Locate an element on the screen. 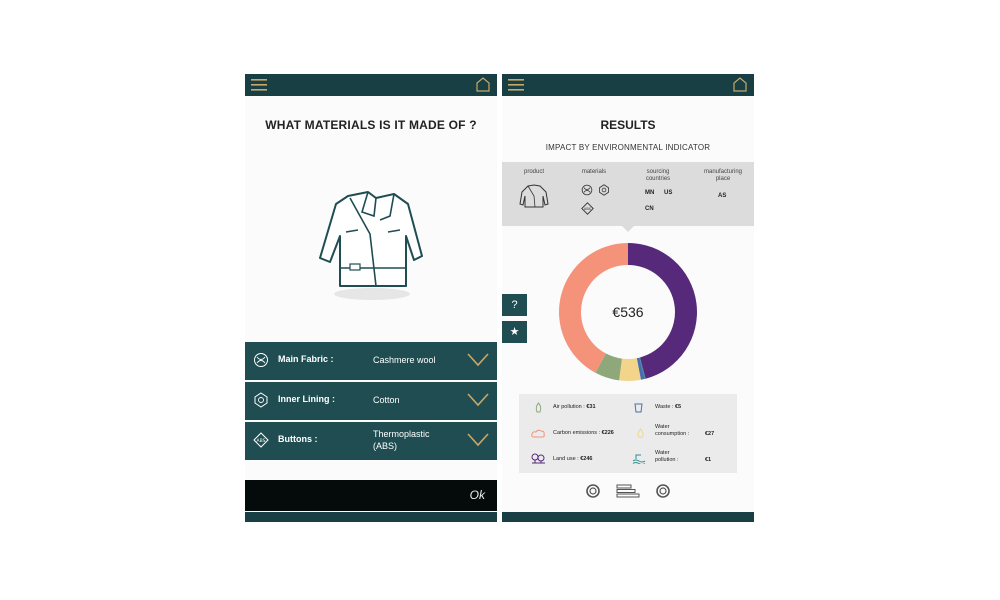  water-drop-icon is located at coordinates (640, 433).